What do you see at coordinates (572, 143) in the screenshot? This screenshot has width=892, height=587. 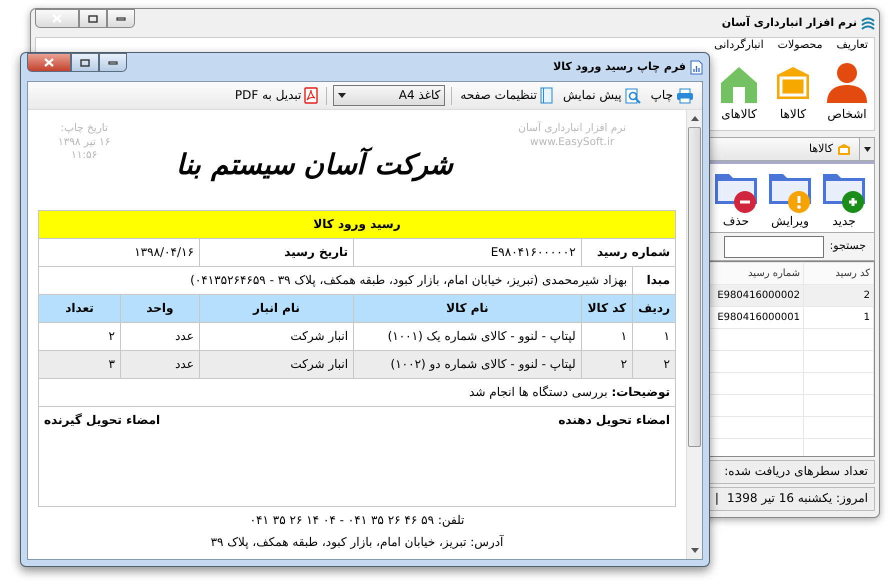 I see `header-text: www.EasySoft.ir` at bounding box center [572, 143].